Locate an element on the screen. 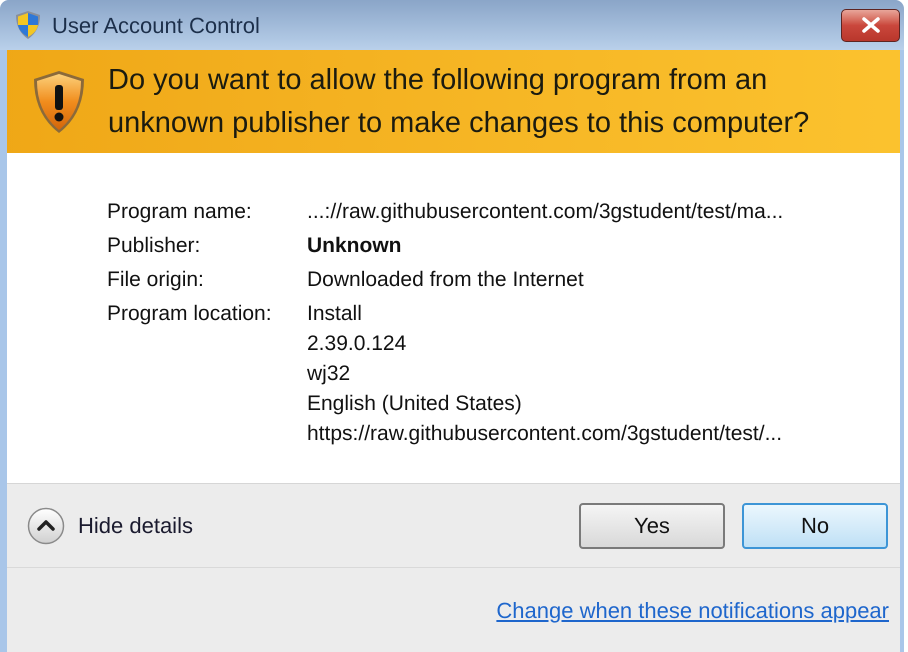 The image size is (908, 652). details-toggle: Hide details is located at coordinates (110, 525).